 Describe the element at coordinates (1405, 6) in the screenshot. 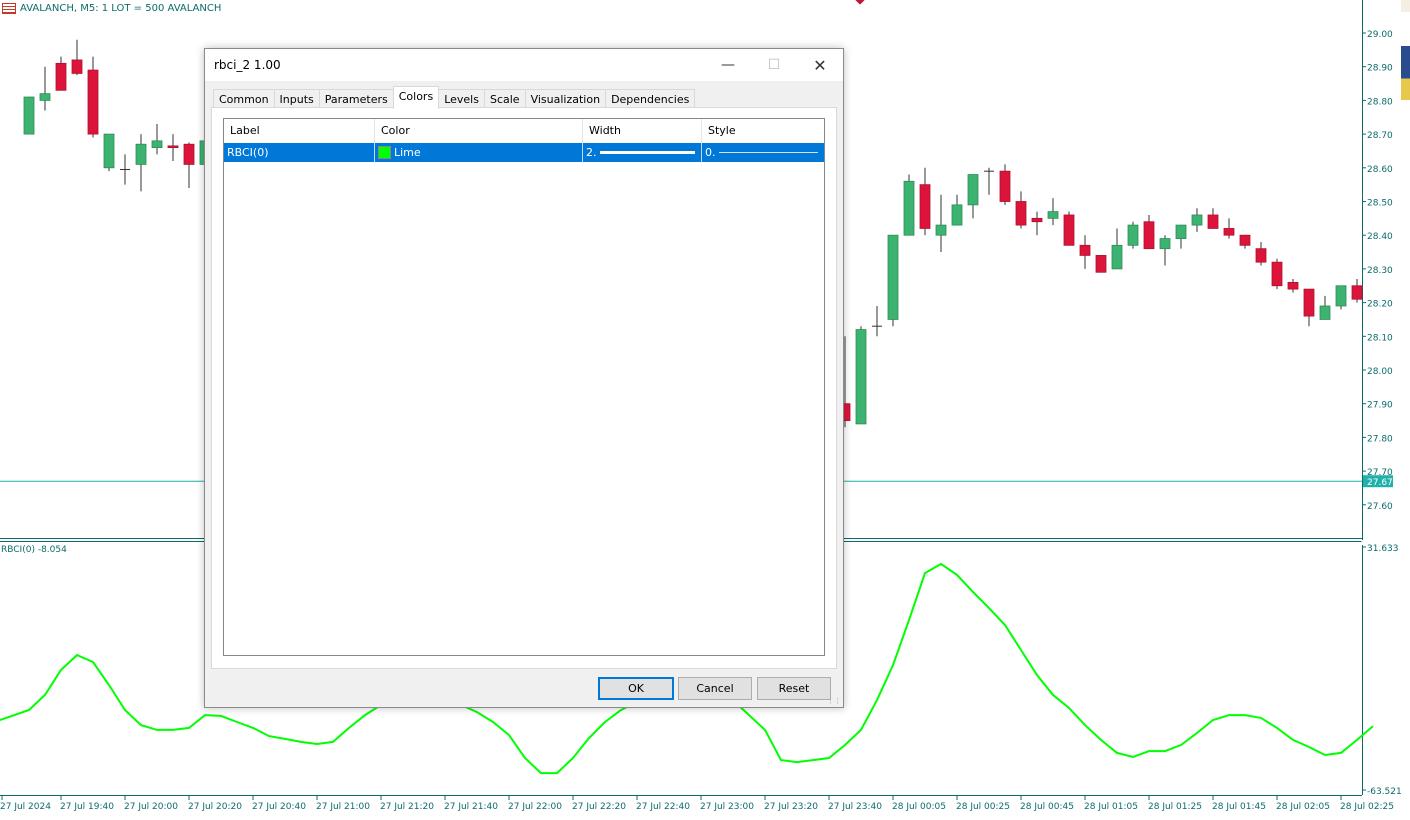

I see `logo-fragment` at that location.